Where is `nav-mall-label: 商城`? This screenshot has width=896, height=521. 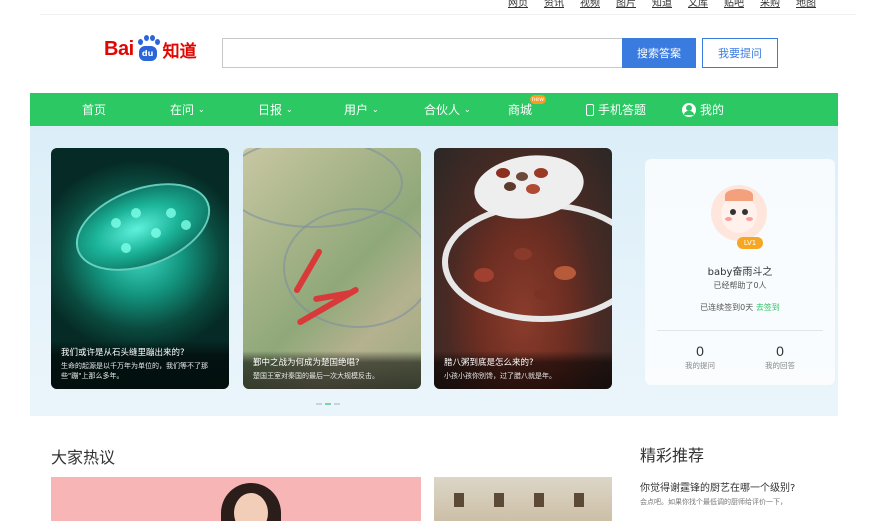
nav-mall-label: 商城 is located at coordinates (520, 110).